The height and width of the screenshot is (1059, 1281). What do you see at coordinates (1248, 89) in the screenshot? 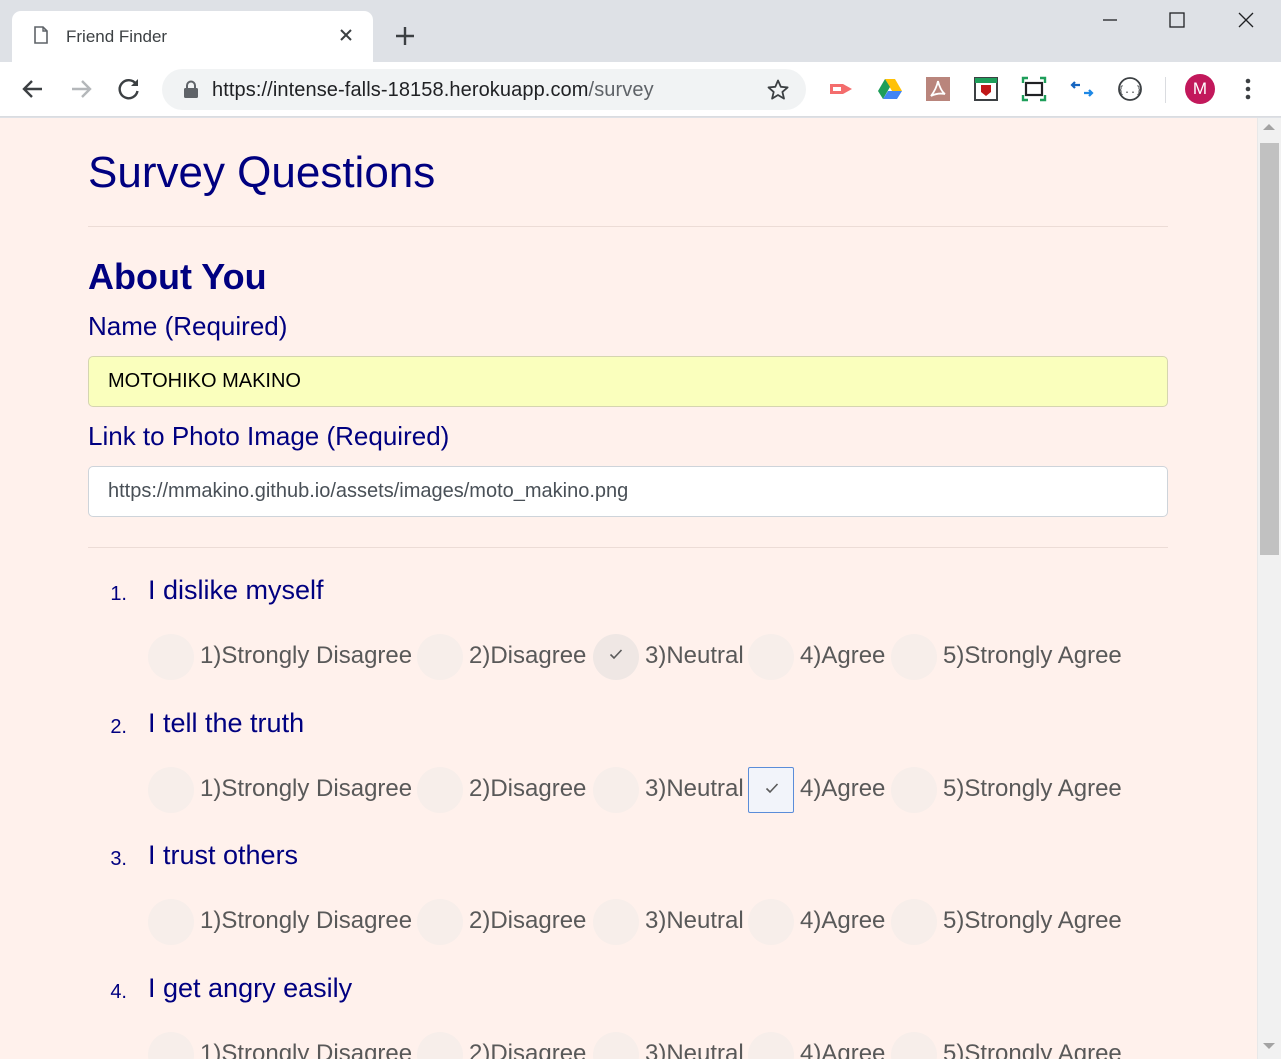
I see `more-menu-icon` at bounding box center [1248, 89].